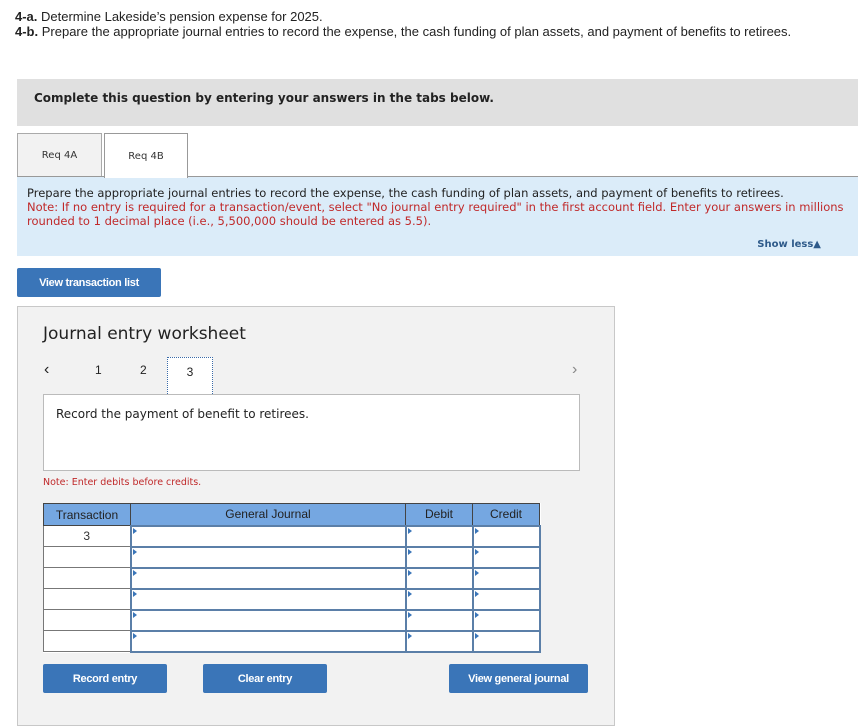  I want to click on requirement-tabs: Req 4A Req 4B, so click(437, 155).